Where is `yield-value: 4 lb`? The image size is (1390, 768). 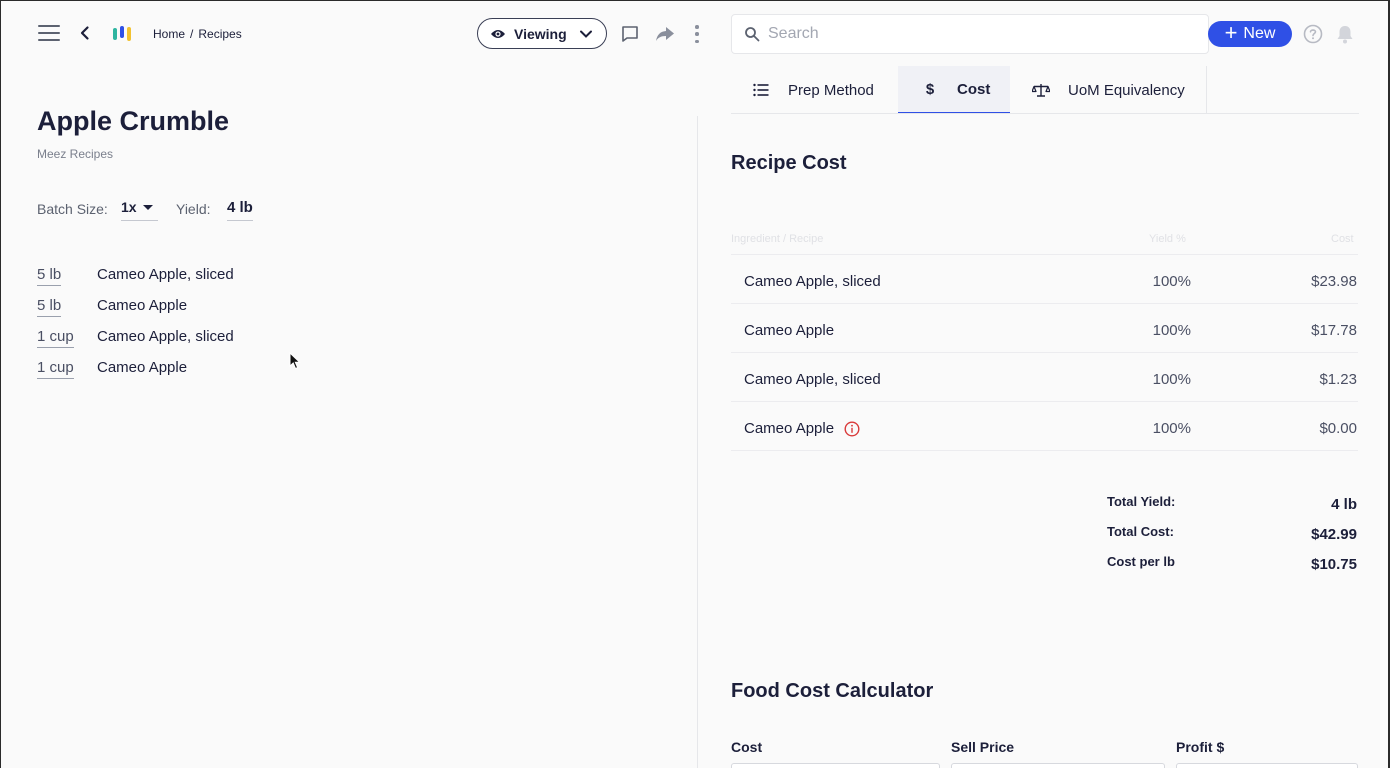
yield-value: 4 lb is located at coordinates (240, 210).